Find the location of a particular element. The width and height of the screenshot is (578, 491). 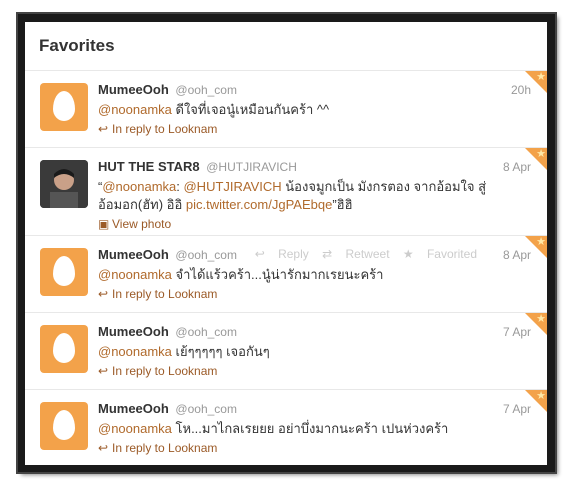

quote-close: ”ฮิฮิ is located at coordinates (342, 204).